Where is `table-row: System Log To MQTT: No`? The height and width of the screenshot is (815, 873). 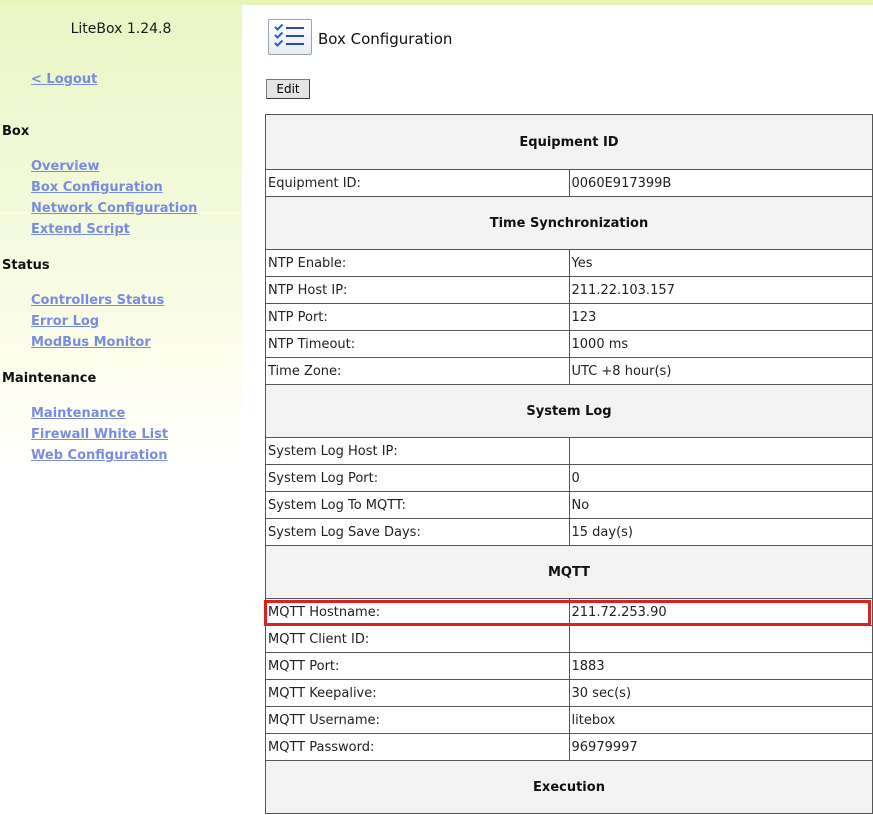 table-row: System Log To MQTT: No is located at coordinates (569, 505).